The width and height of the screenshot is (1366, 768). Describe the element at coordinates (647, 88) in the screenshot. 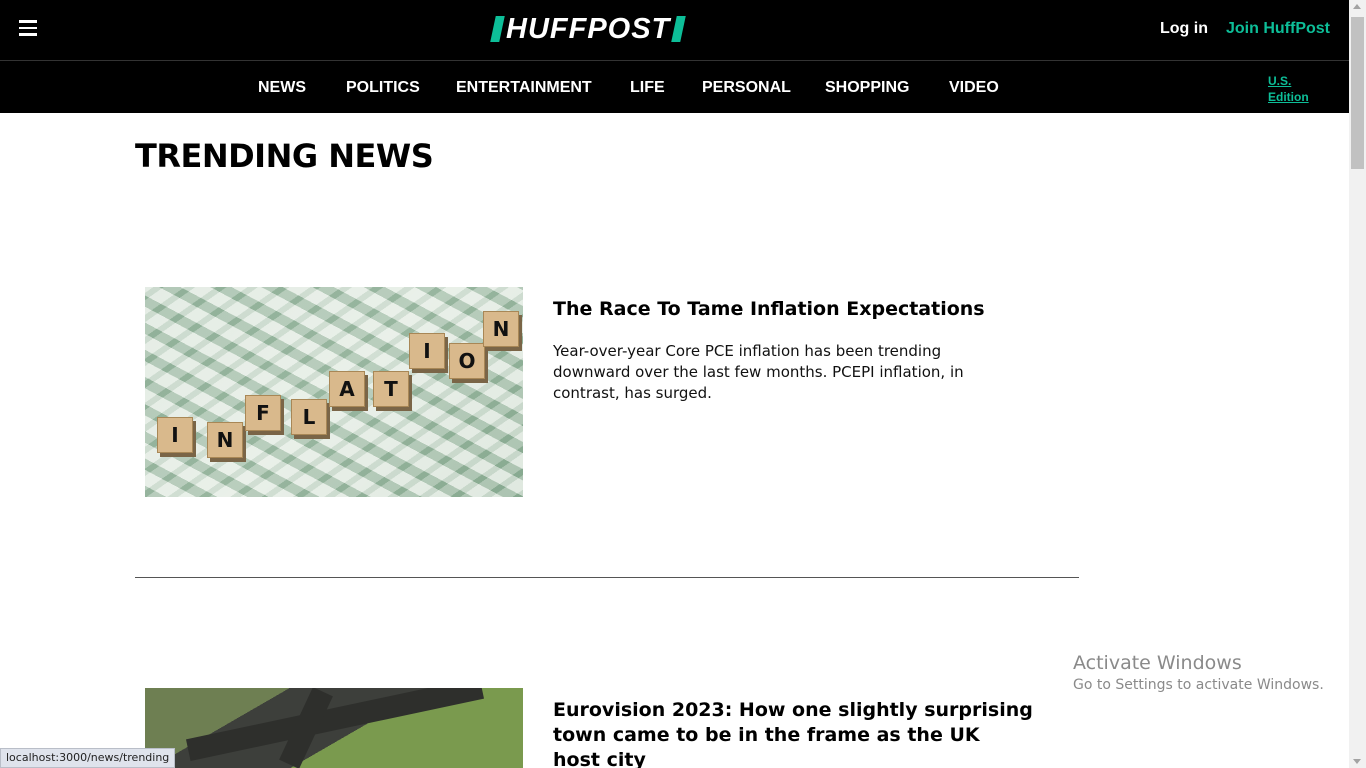

I see `nav-item-life: LIFE` at that location.